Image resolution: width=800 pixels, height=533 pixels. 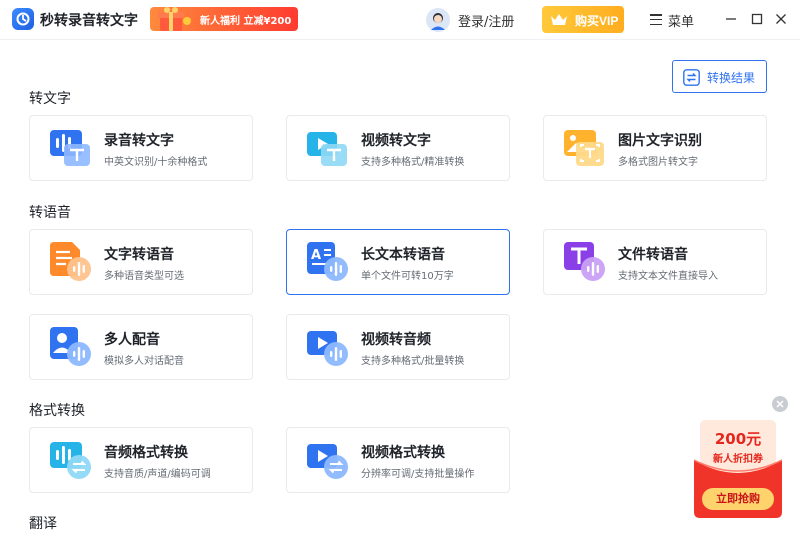 I want to click on maximize-icon, so click(x=757, y=19).